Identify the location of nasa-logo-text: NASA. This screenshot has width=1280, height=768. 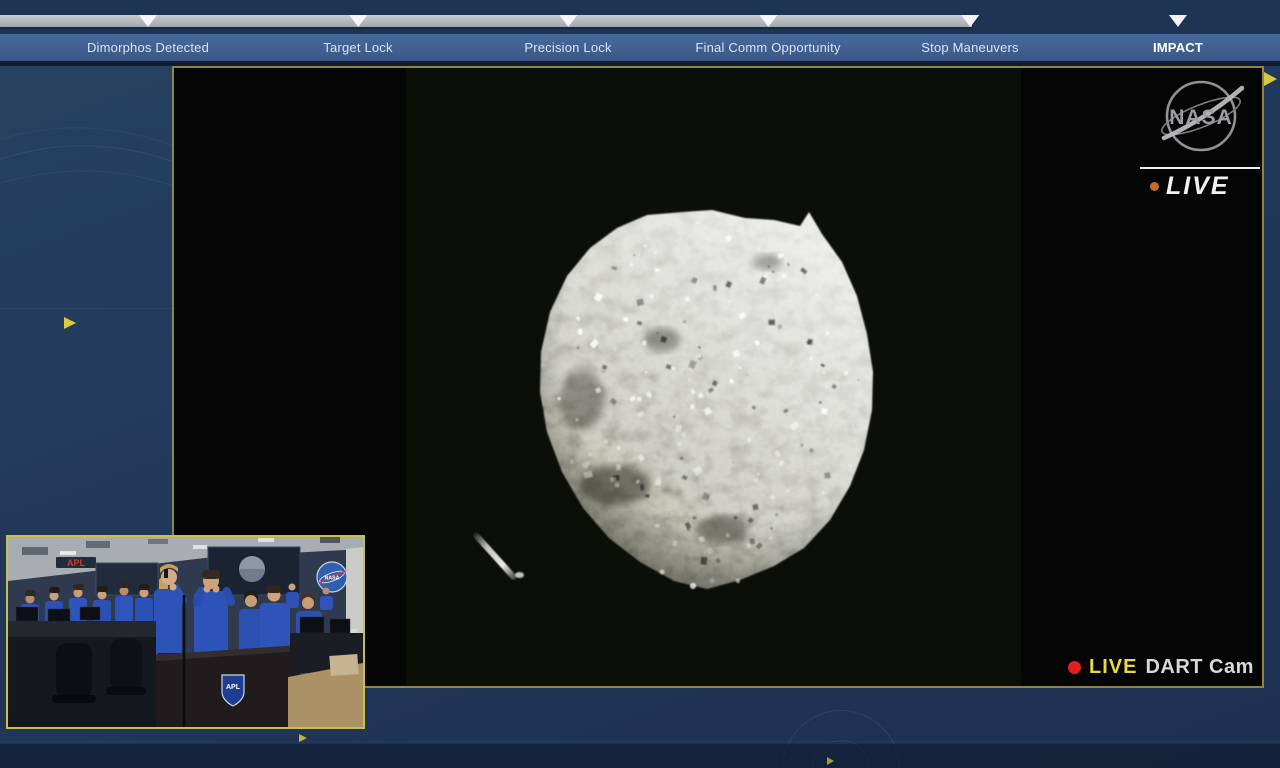
(1201, 117).